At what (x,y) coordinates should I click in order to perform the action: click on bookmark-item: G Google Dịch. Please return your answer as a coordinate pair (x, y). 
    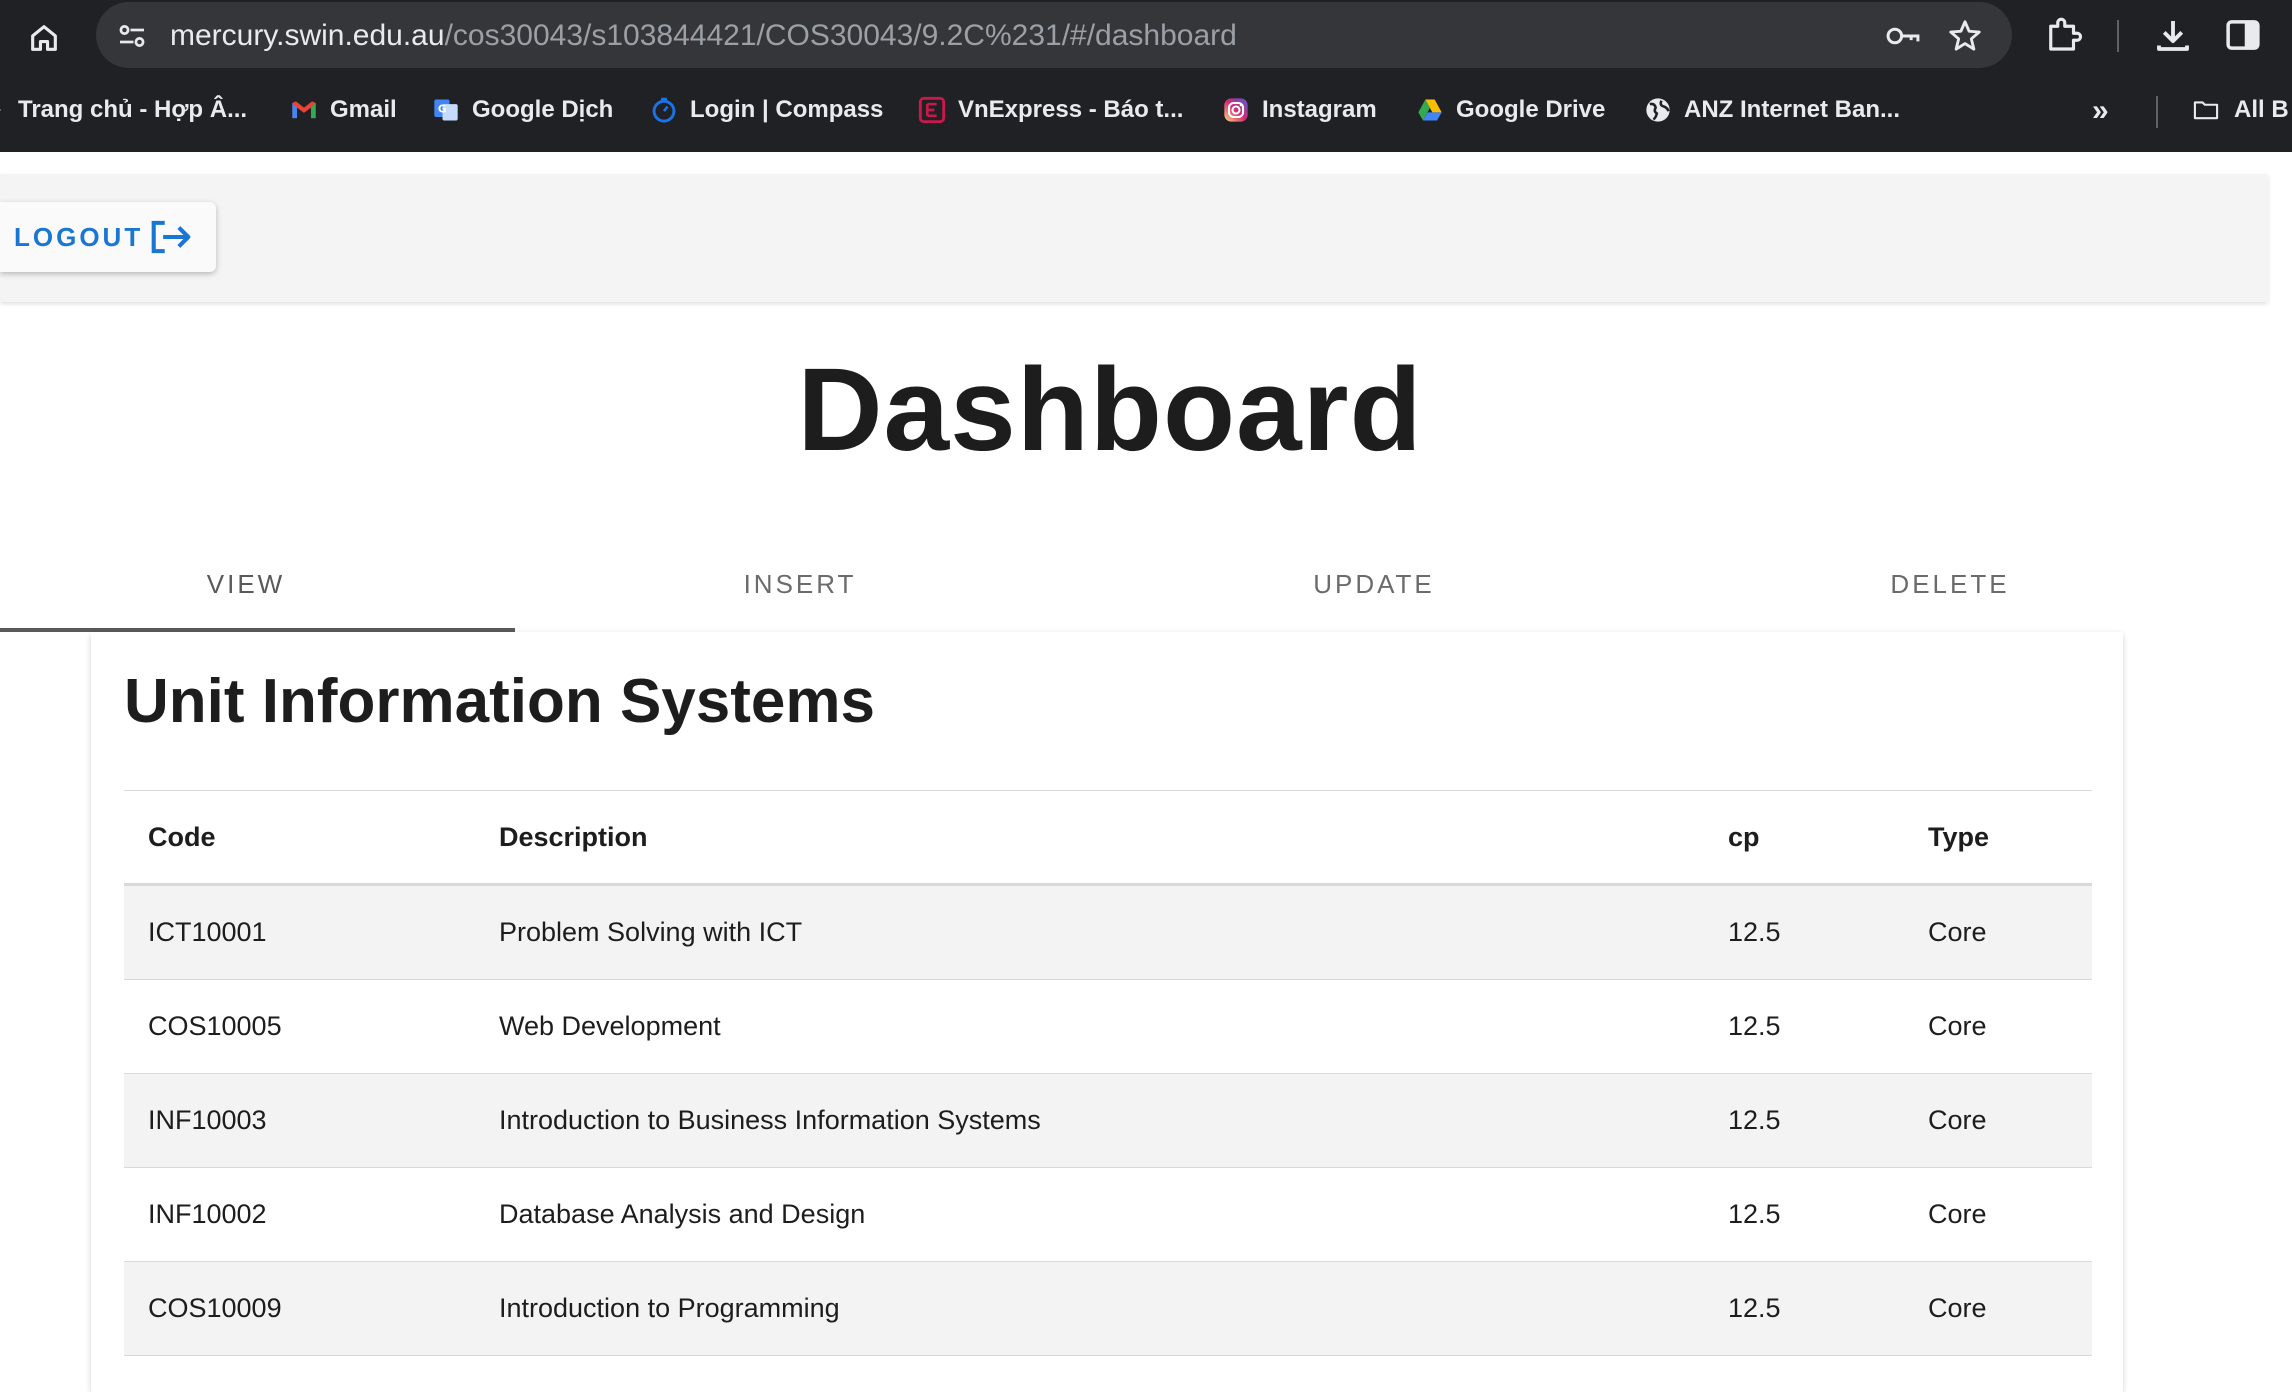
    Looking at the image, I should click on (522, 110).